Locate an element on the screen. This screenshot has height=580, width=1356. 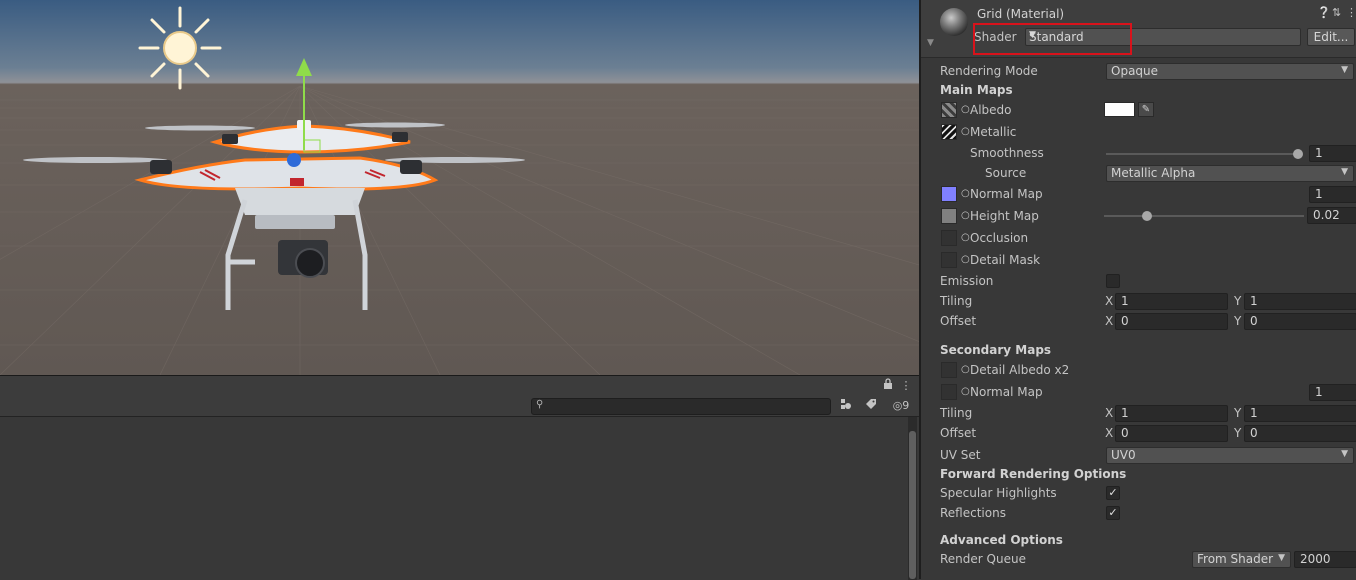
secondary-offset-y-field: 0 is located at coordinates (1300, 433).